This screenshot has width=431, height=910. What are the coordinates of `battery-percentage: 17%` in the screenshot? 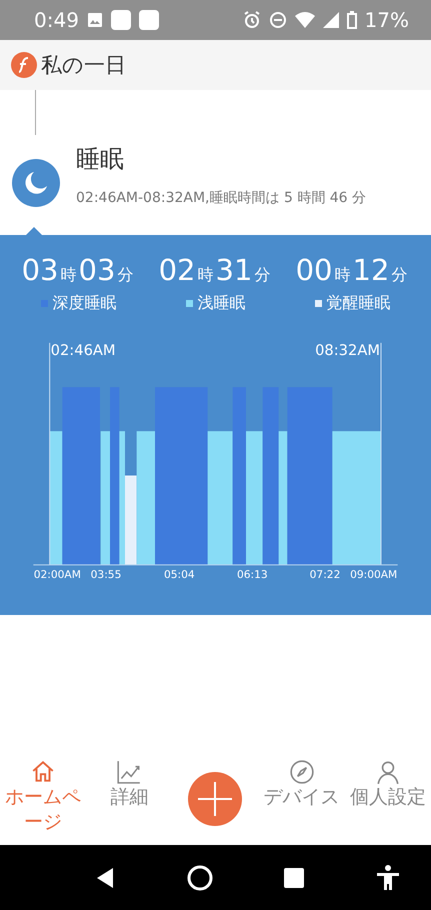 It's located at (386, 20).